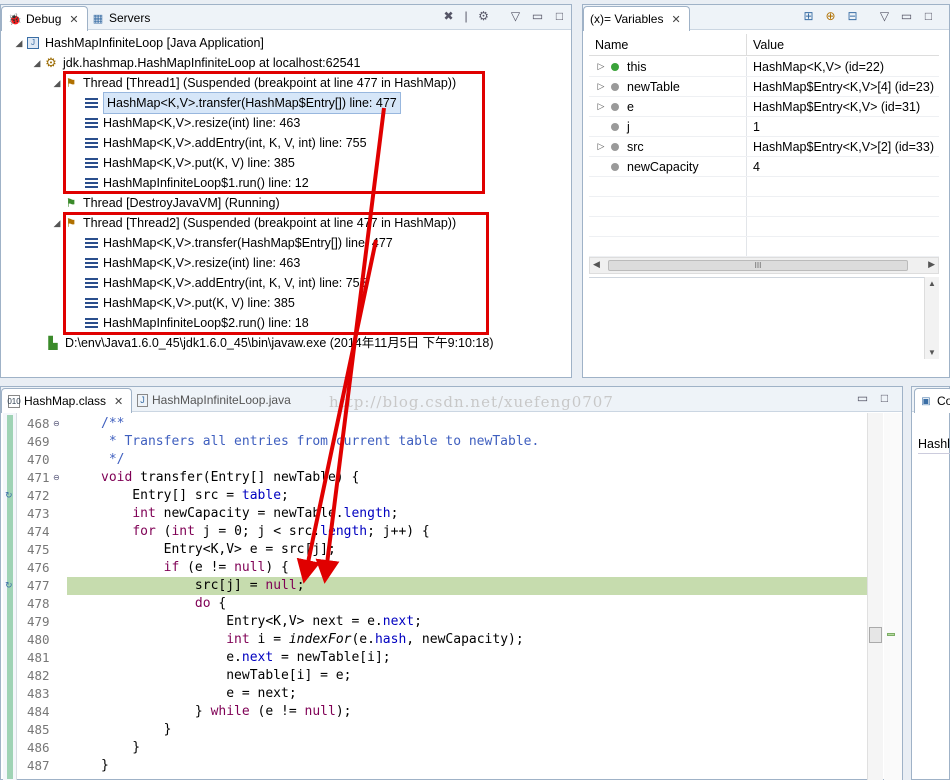 The height and width of the screenshot is (780, 950). Describe the element at coordinates (142, 400) in the screenshot. I see `java-file-icon: J` at that location.